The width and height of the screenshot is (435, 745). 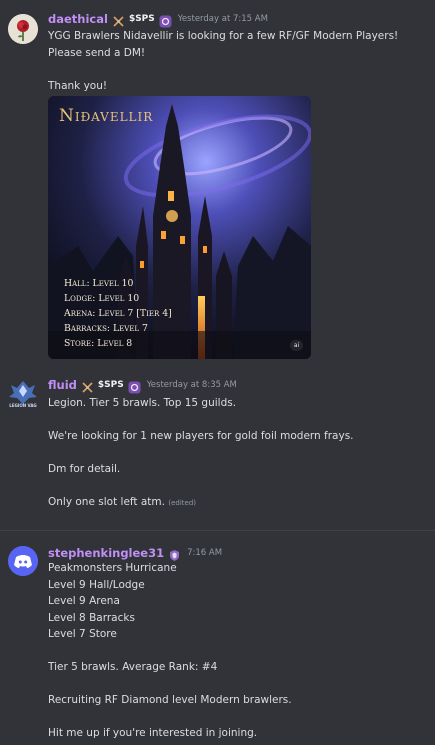 I want to click on shield-badge-icon, so click(x=174, y=554).